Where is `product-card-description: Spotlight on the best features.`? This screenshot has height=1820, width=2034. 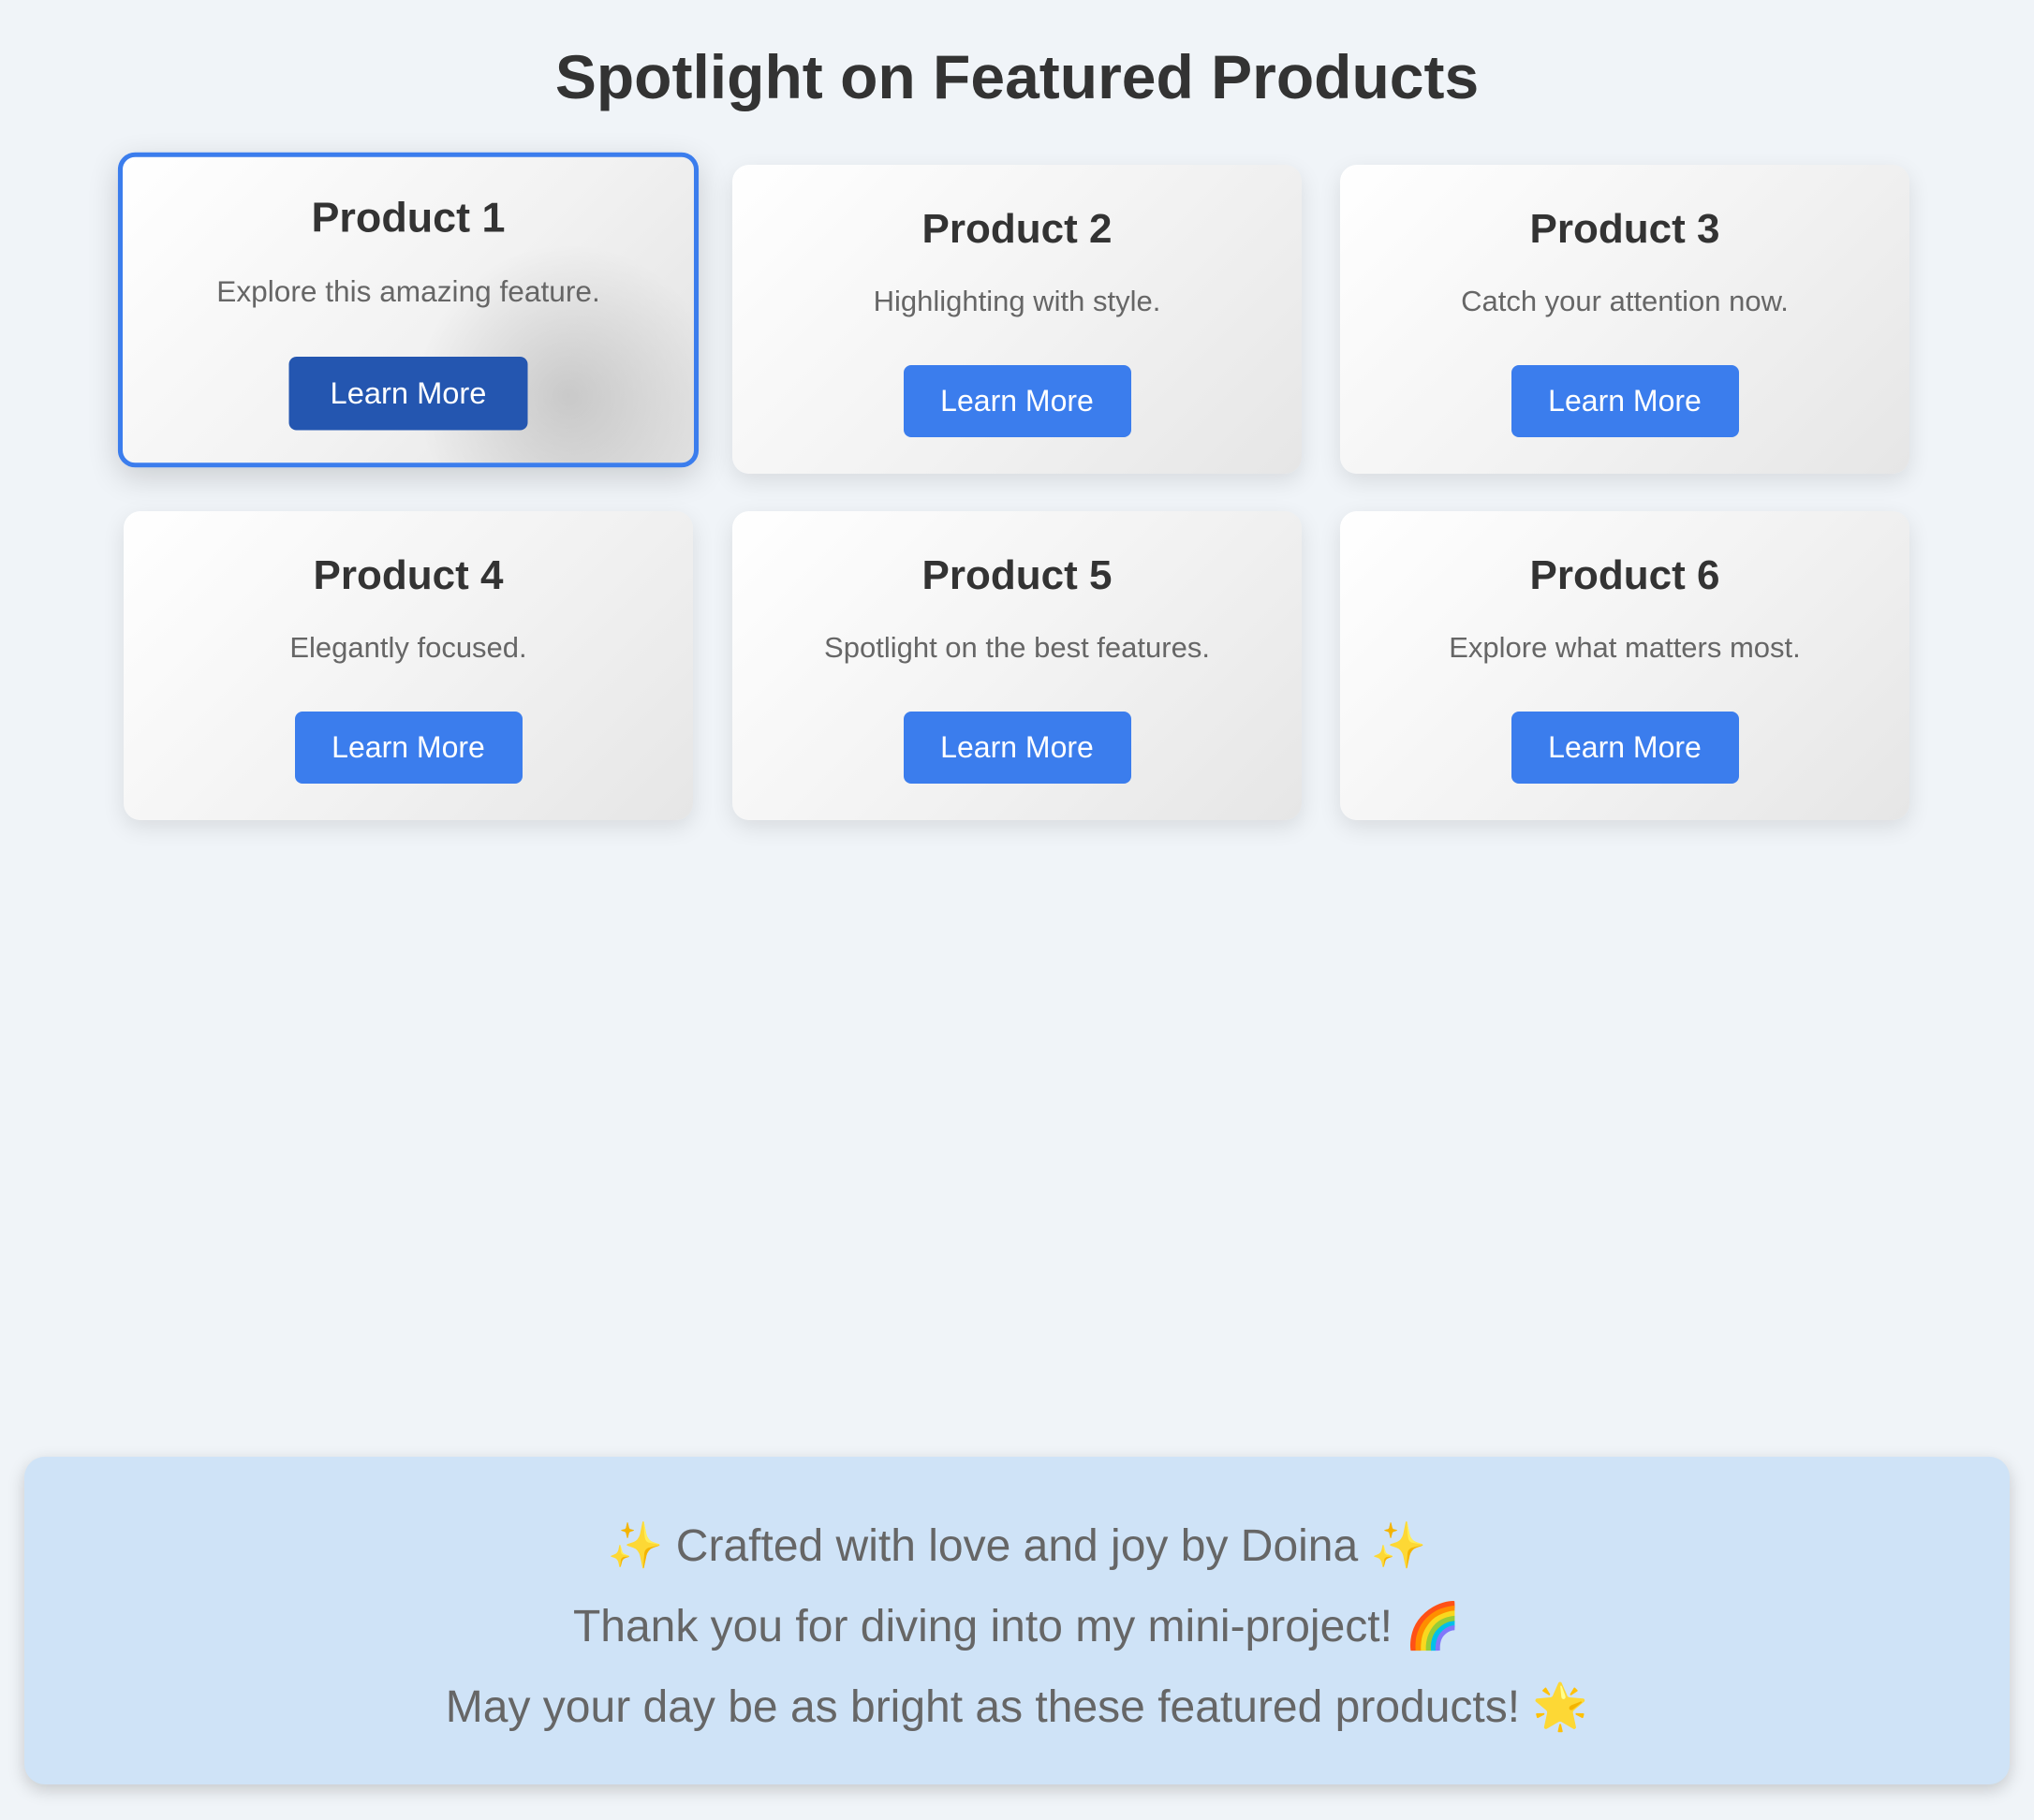
product-card-description: Spotlight on the best features. is located at coordinates (1017, 647).